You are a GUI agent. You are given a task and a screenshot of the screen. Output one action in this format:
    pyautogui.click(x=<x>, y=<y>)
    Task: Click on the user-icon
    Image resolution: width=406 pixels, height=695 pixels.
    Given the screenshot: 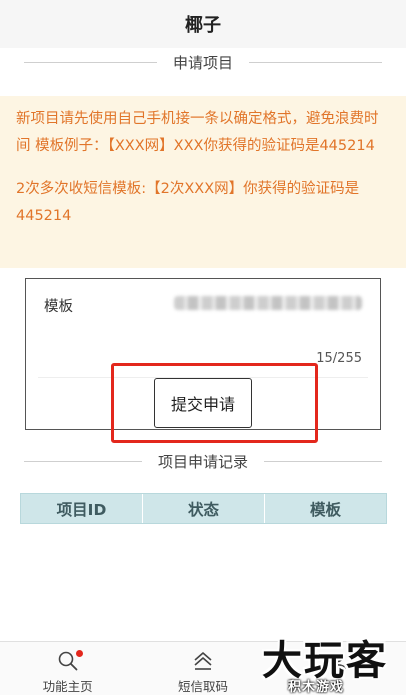 What is the action you would take?
    pyautogui.click(x=338, y=661)
    